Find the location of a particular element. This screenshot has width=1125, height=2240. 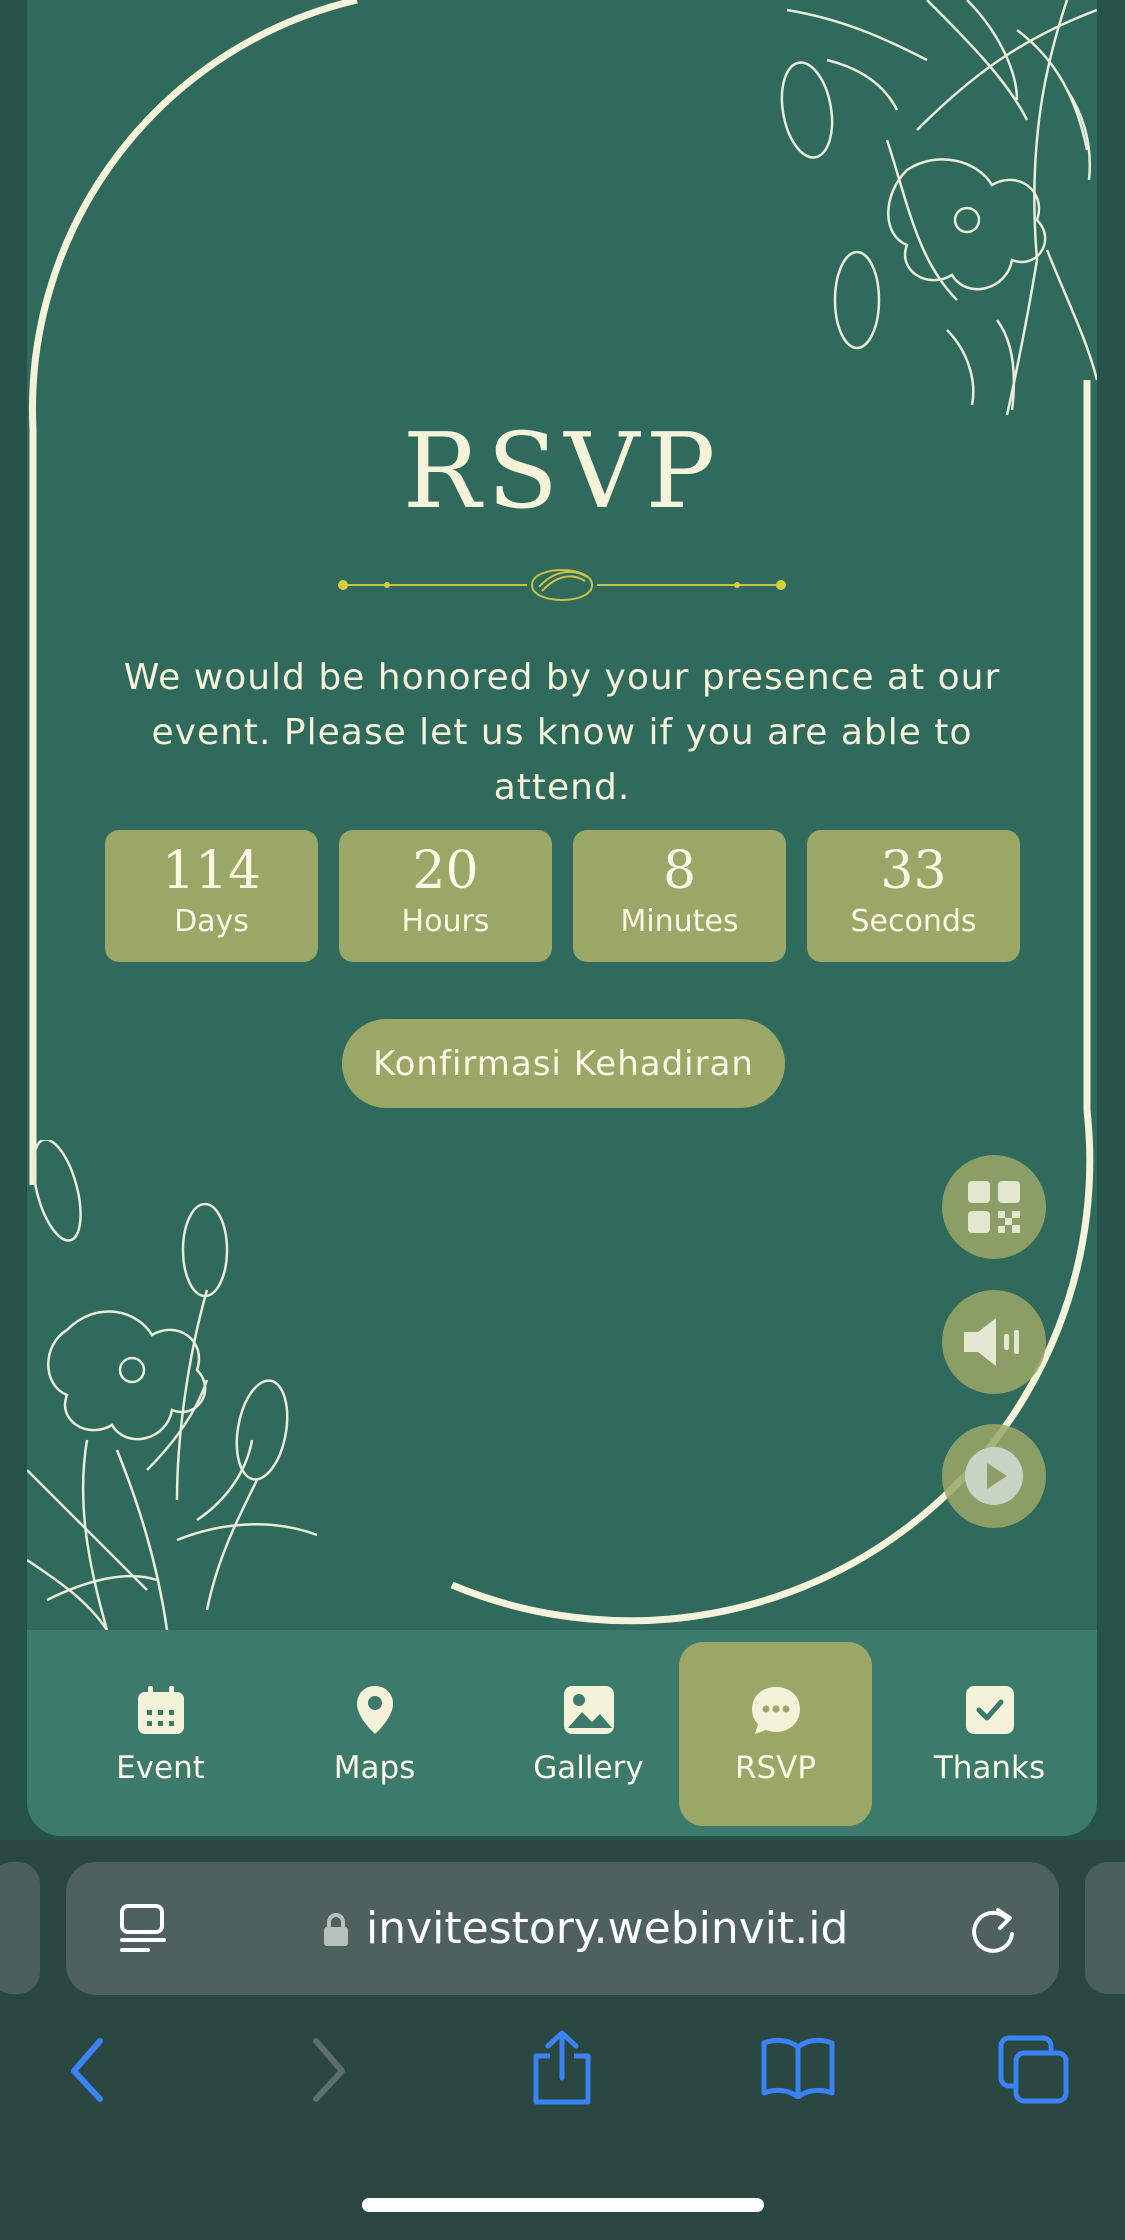

nav-item-rsvp: RSVP is located at coordinates (775, 1734).